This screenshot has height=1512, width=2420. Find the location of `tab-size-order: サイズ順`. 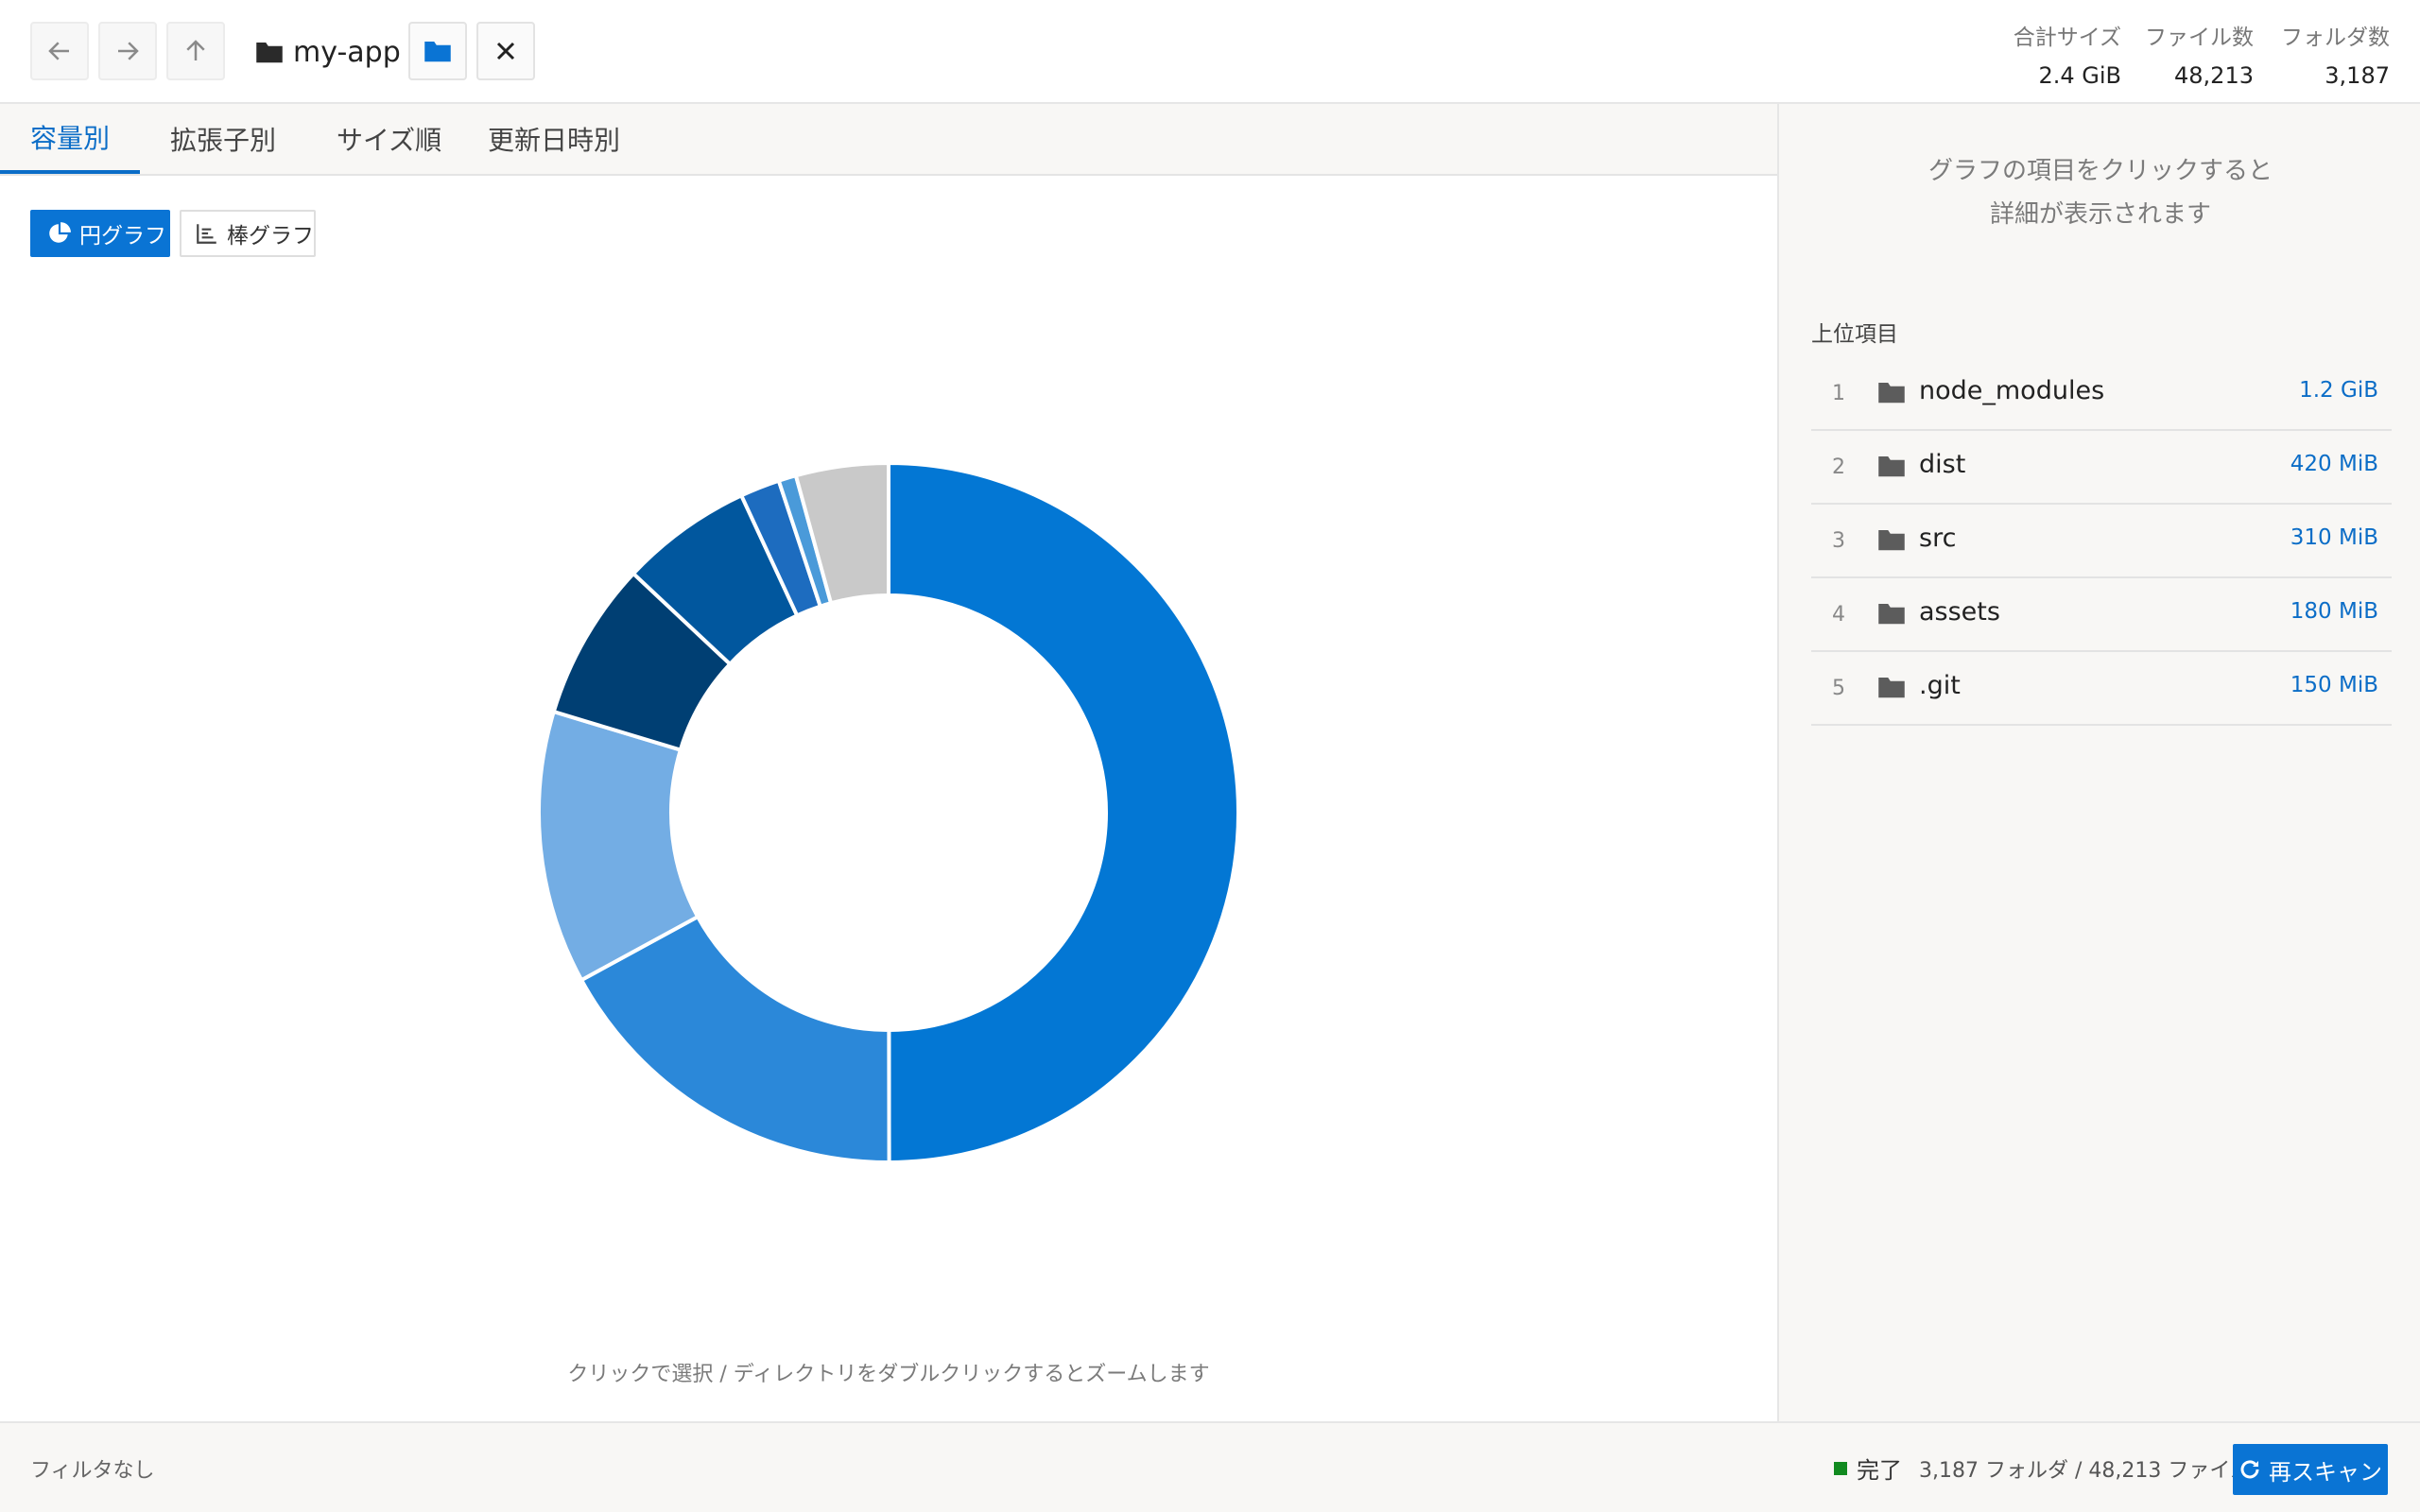

tab-size-order: サイズ順 is located at coordinates (389, 139).